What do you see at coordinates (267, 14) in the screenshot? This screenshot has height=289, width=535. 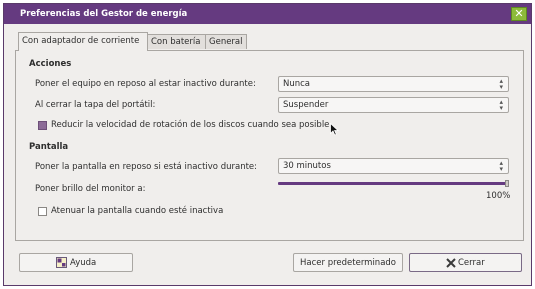 I see `titlebar: Preferencias del Gestor de energía ✕` at bounding box center [267, 14].